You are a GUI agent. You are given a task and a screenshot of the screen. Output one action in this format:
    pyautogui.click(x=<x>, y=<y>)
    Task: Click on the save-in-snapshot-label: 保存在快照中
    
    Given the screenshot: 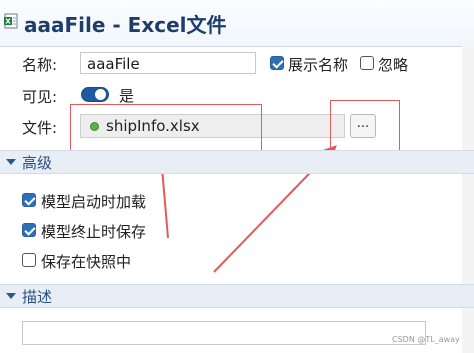 What is the action you would take?
    pyautogui.click(x=86, y=261)
    